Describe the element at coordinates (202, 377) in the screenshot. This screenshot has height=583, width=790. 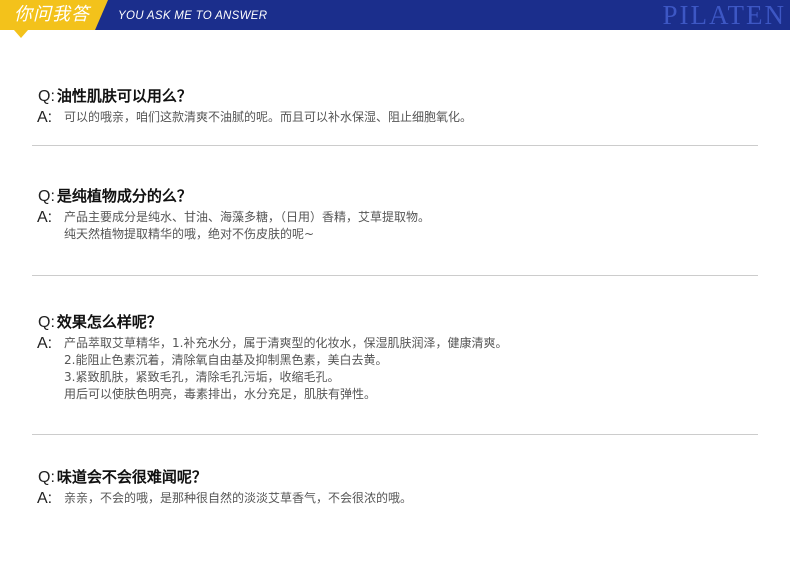
I see `answer-line: 3.紧致肌肤，紧致毛孔，清除毛孔污垢，收缩毛孔。` at that location.